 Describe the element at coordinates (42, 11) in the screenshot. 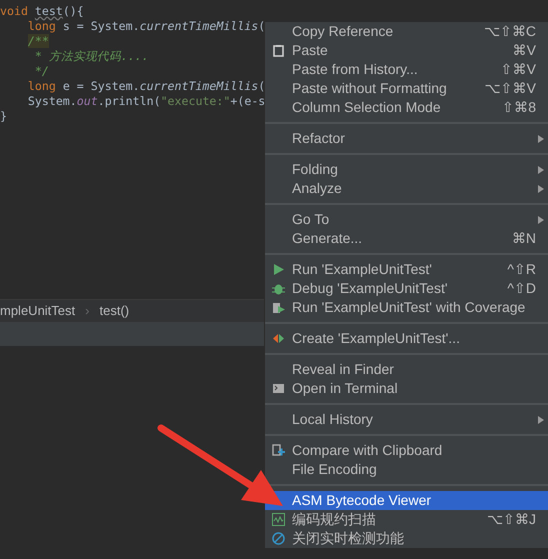

I see `code-line: void test(){` at that location.